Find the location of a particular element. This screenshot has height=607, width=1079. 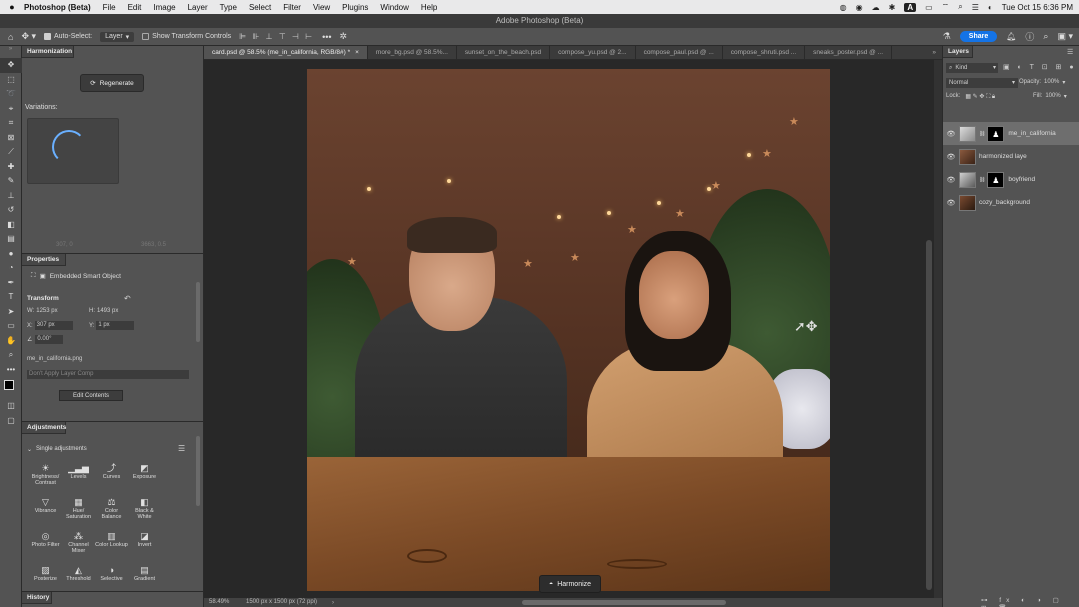

pen-tool-icon: ✒ is located at coordinates (11, 283).